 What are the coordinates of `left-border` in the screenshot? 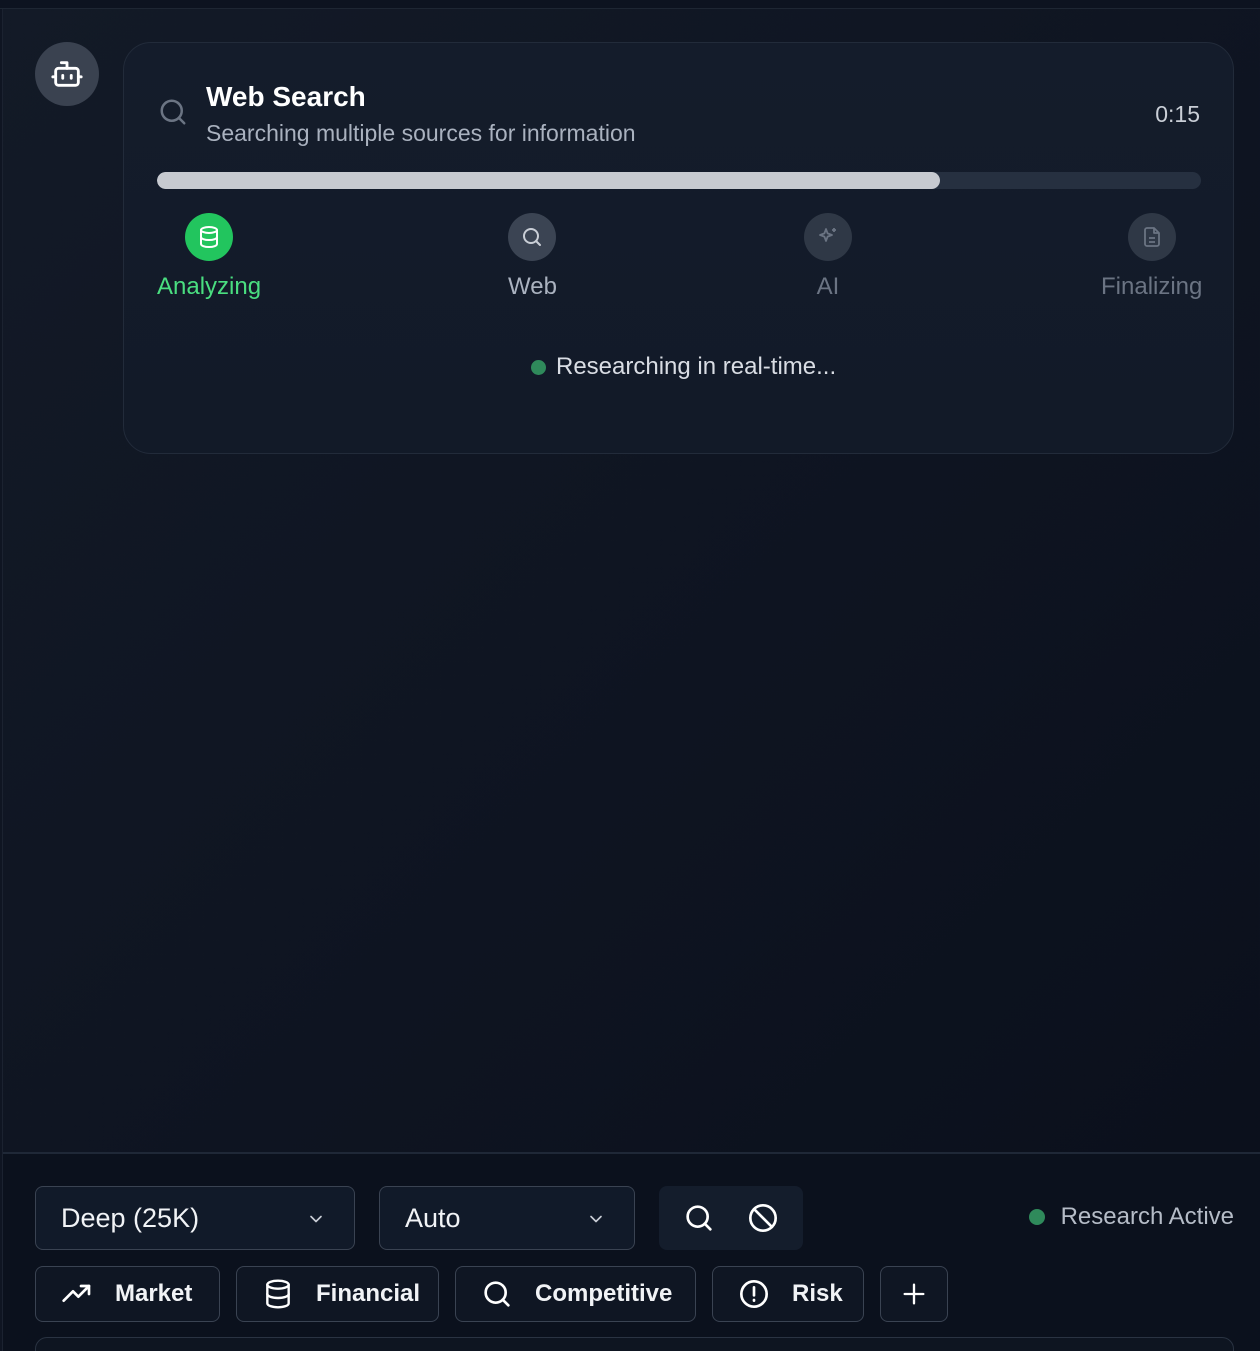 It's located at (1, 680).